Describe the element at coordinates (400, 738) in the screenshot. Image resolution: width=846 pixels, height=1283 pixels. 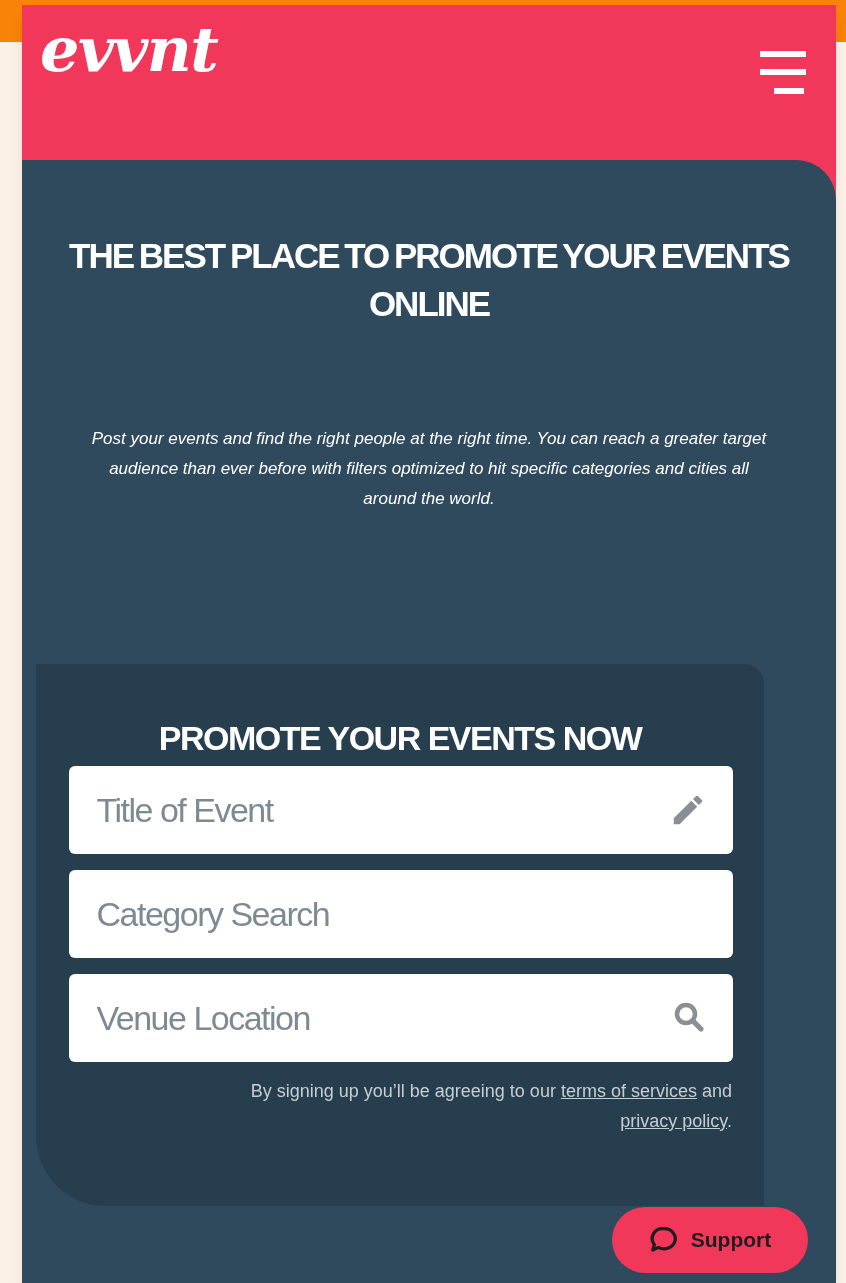
I see `form-title: PROMOTE YOUR EVENTS NOW` at that location.